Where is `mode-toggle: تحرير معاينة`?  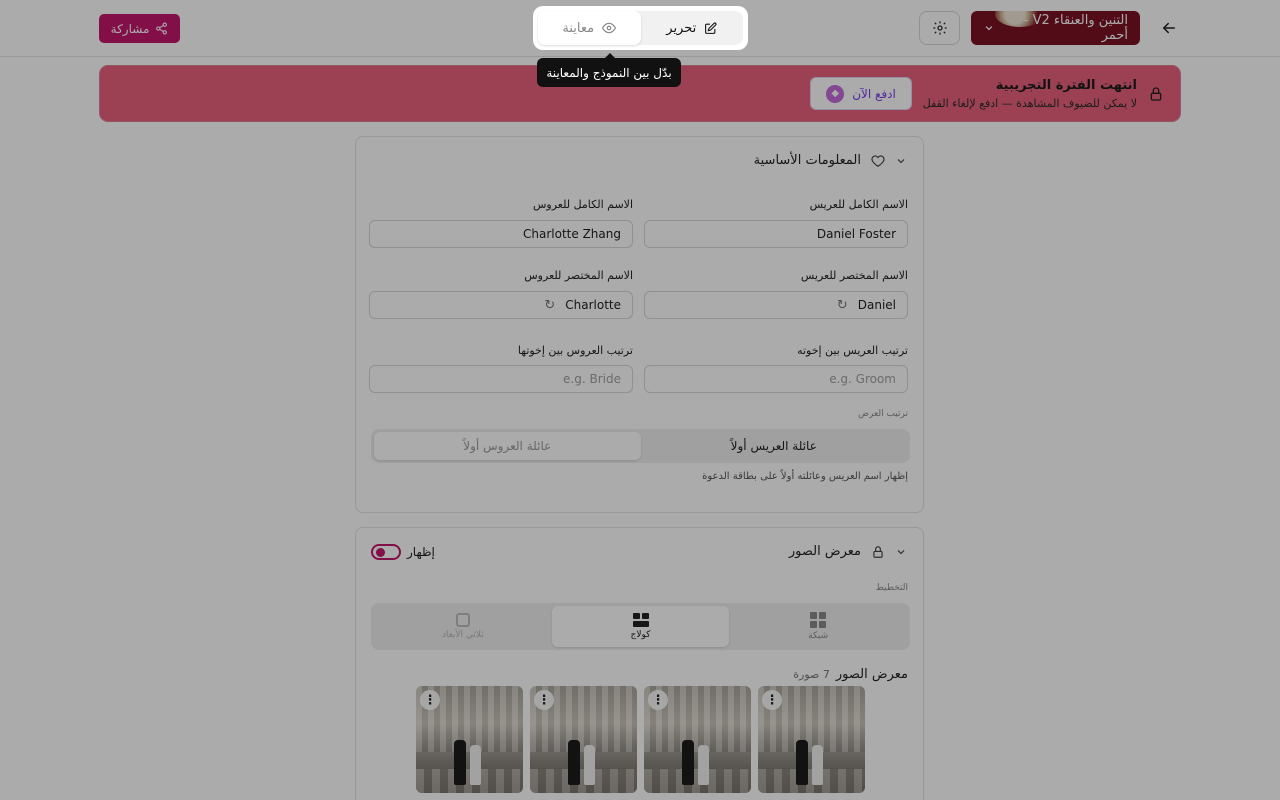 mode-toggle: تحرير معاينة is located at coordinates (640, 28).